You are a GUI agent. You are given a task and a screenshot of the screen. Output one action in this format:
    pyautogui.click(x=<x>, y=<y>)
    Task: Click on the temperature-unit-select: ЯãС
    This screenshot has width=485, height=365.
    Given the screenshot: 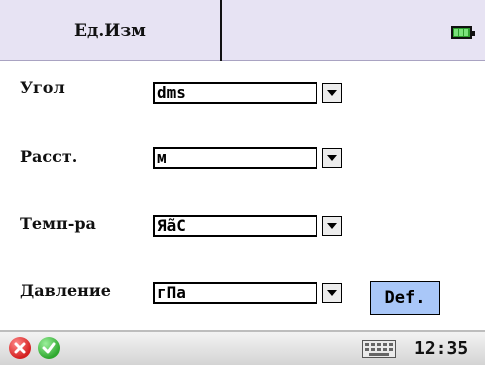 What is the action you would take?
    pyautogui.click(x=235, y=226)
    